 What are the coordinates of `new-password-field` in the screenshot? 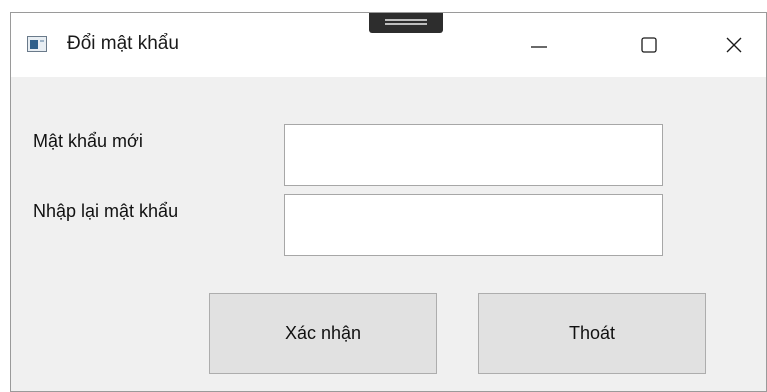 It's located at (473, 155).